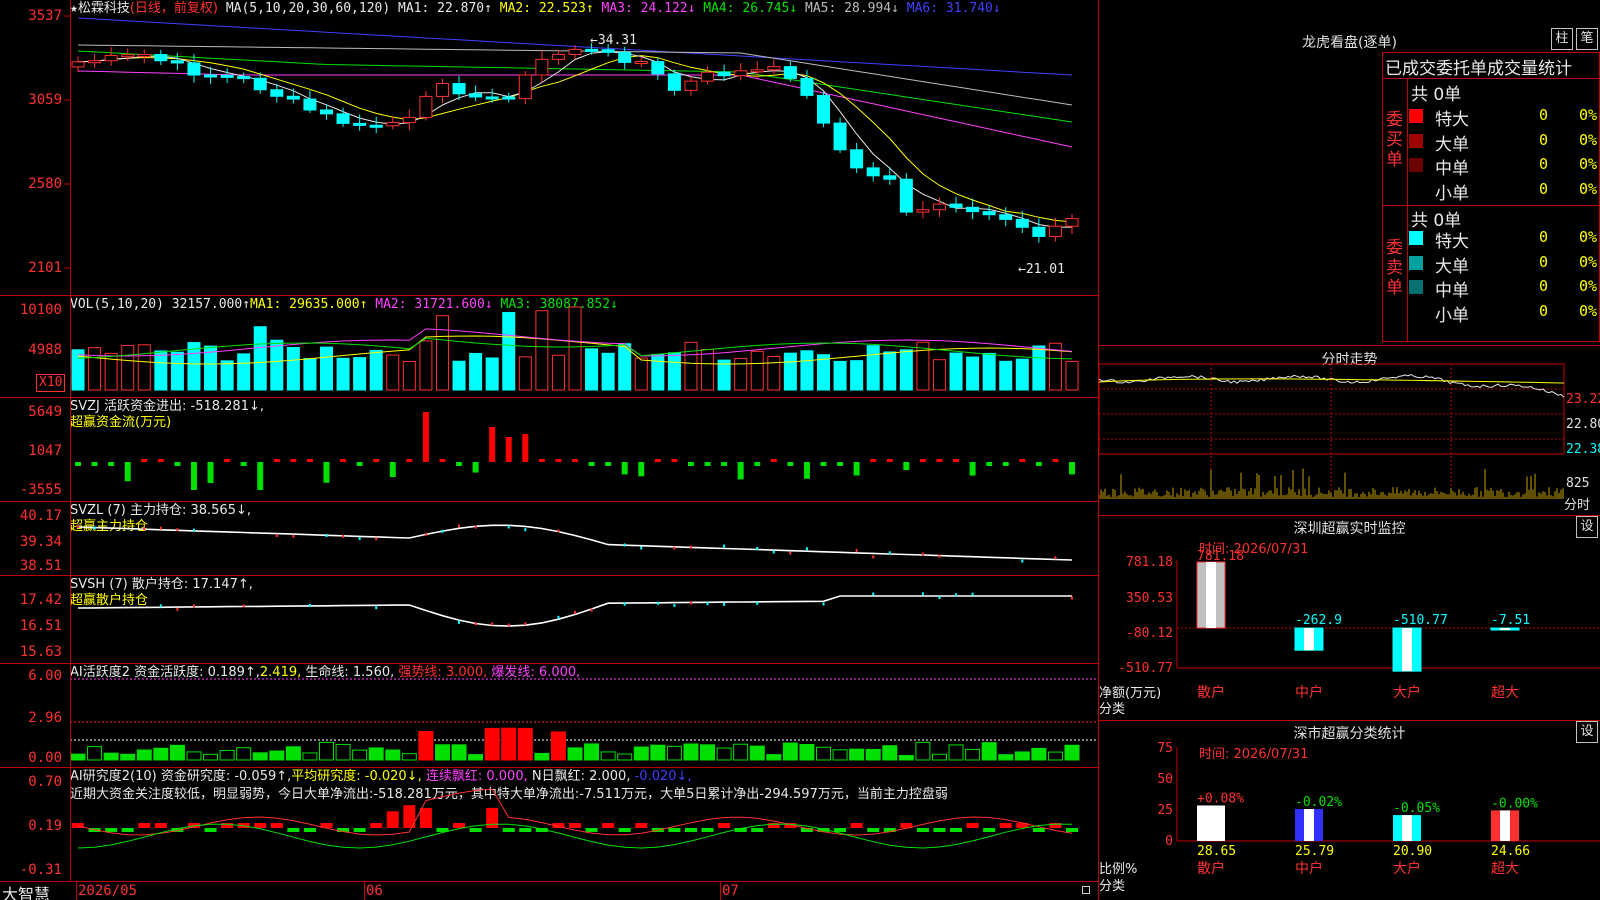  Describe the element at coordinates (1211, 692) in the screenshot. I see `monitor-category: 散户` at that location.